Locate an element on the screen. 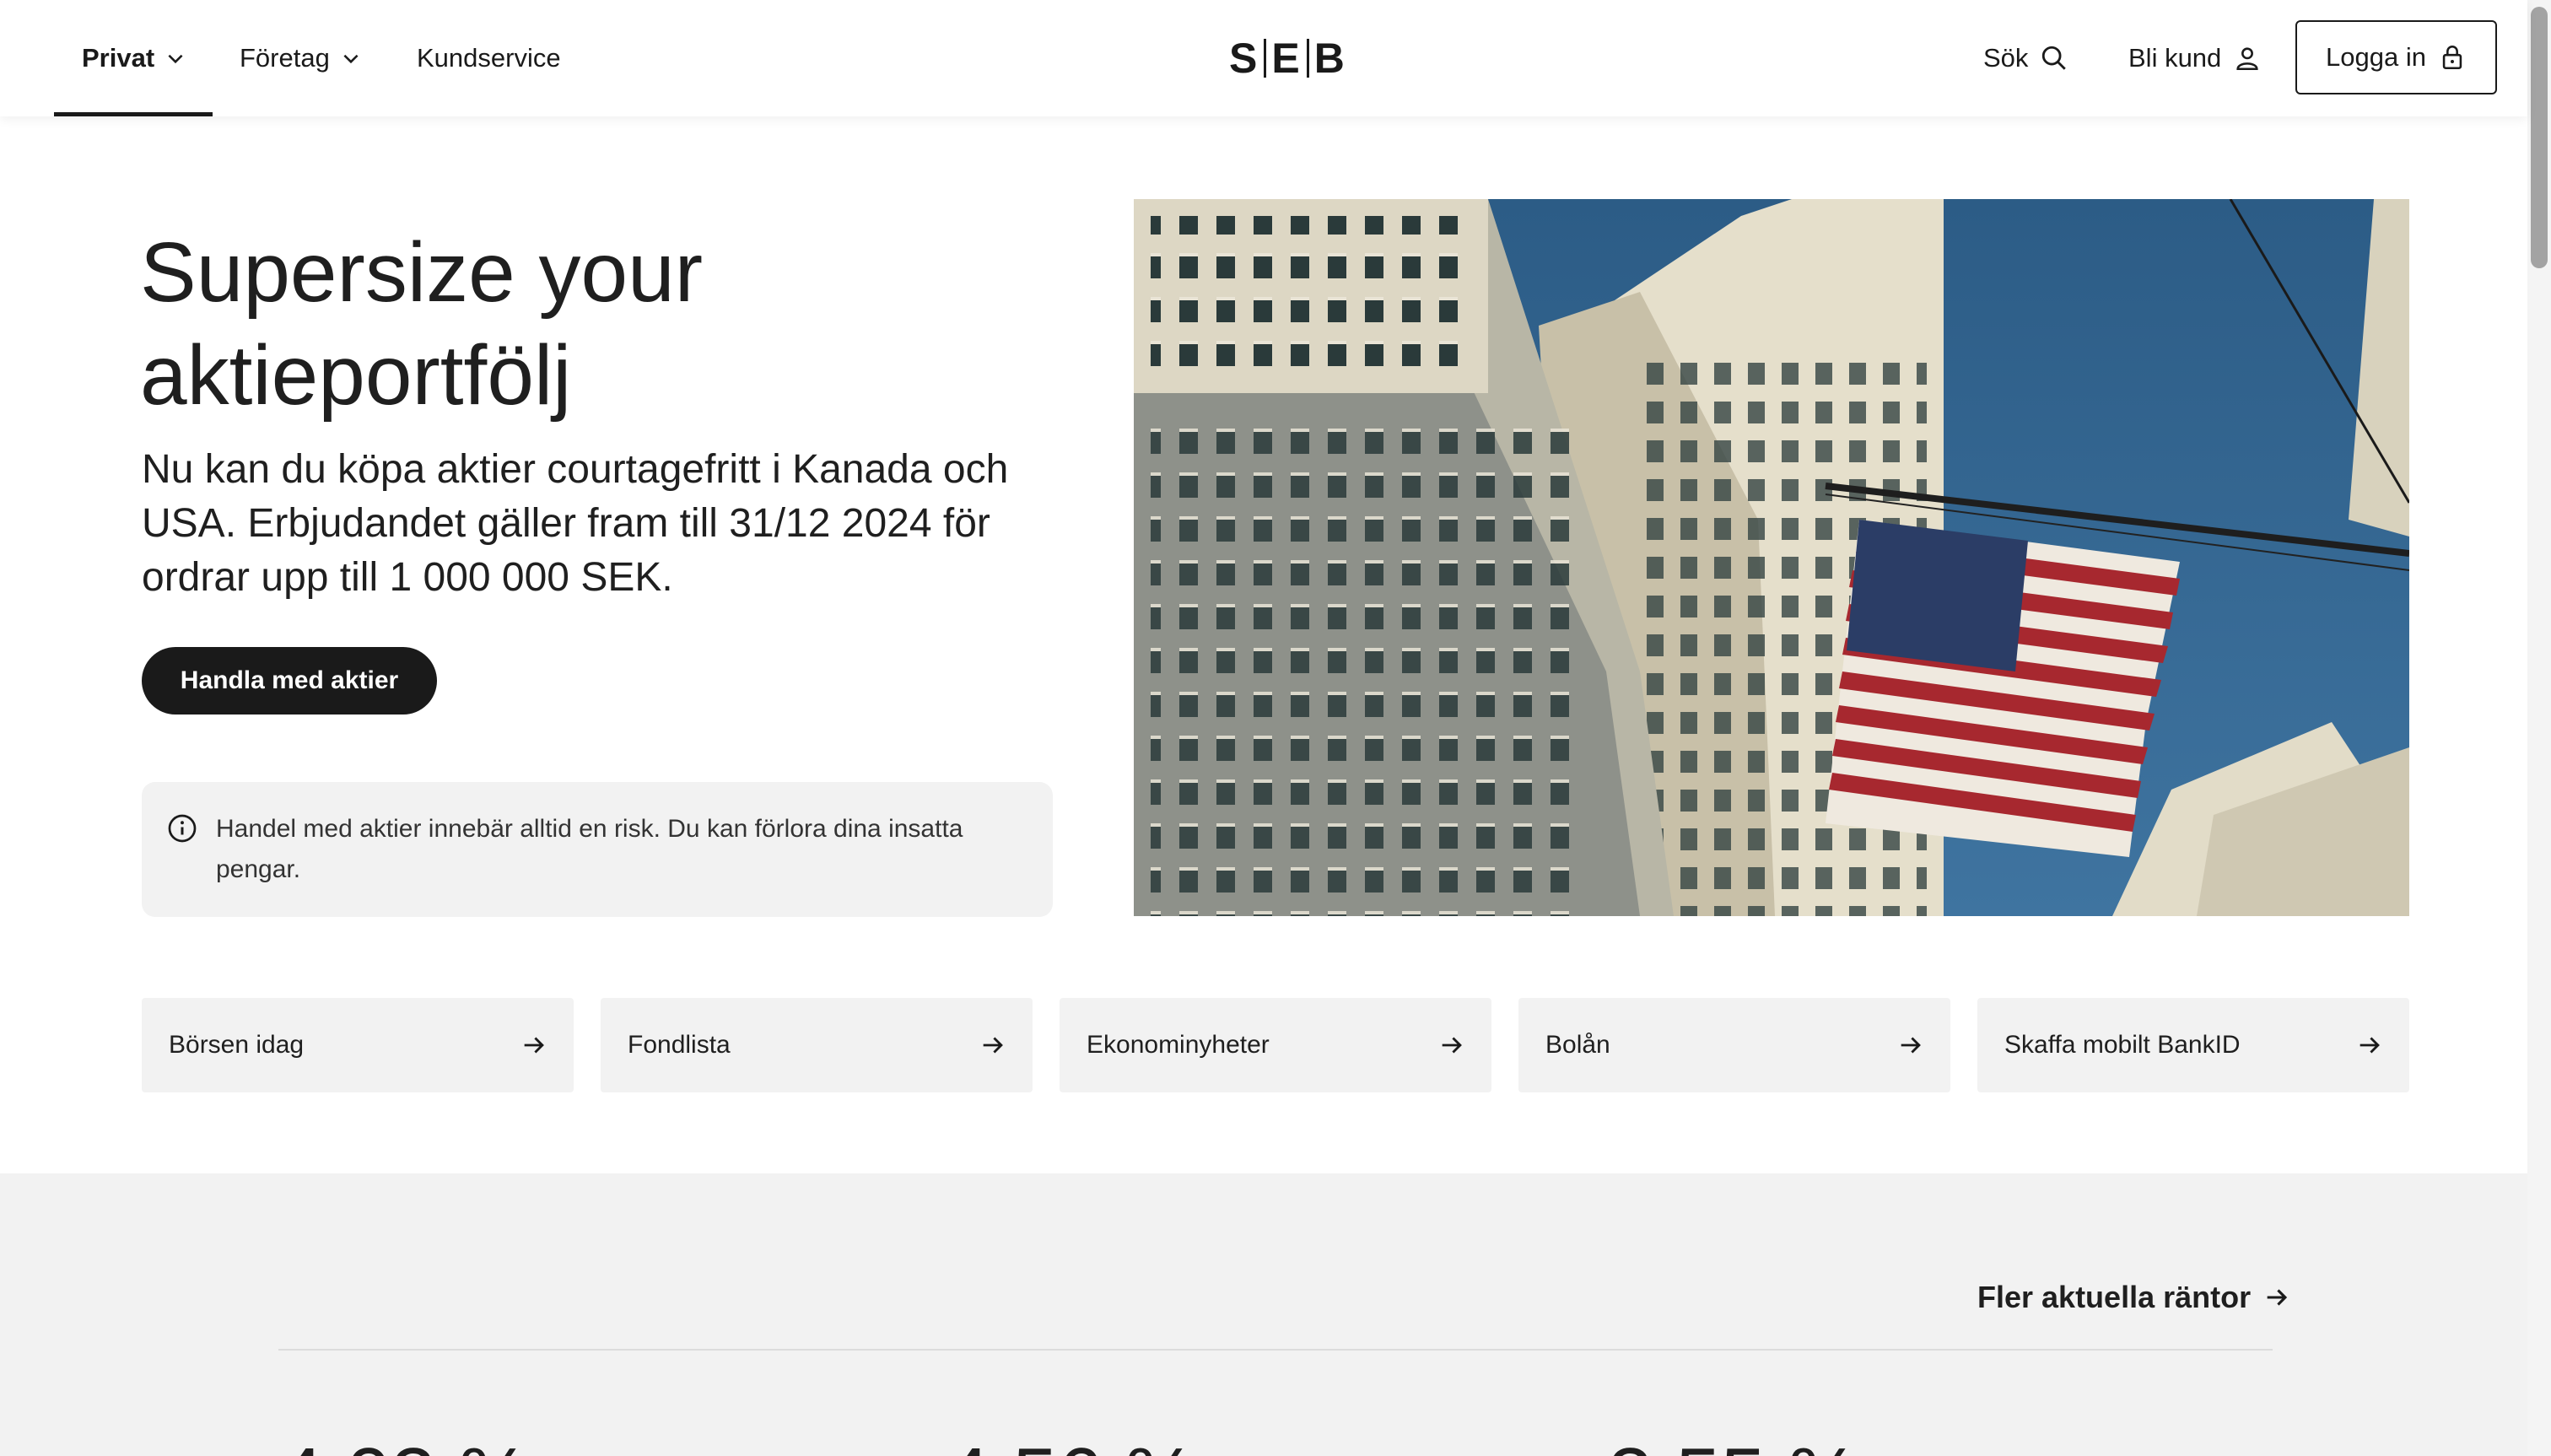 Image resolution: width=2551 pixels, height=1456 pixels. more-rates-label: Fler aktuella räntor is located at coordinates (2114, 1297).